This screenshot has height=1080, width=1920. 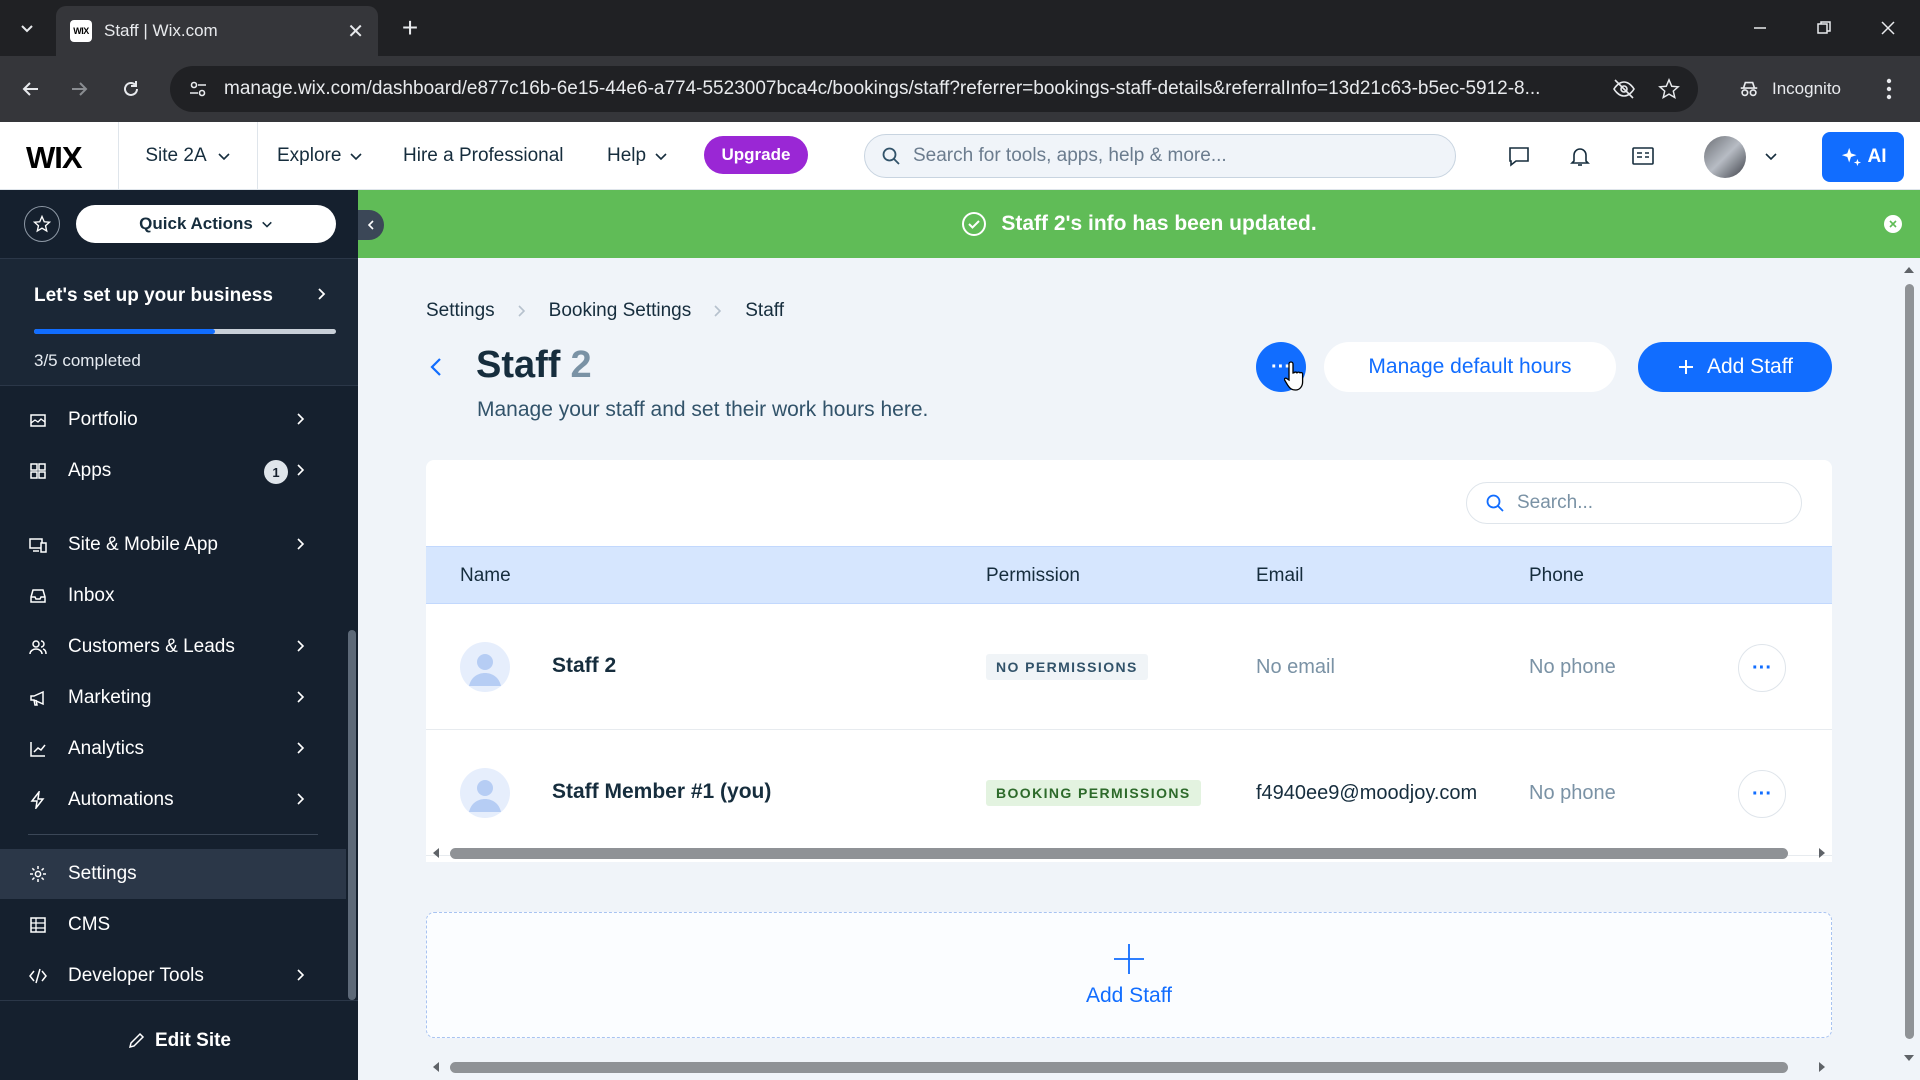 What do you see at coordinates (1725, 157) in the screenshot?
I see `account-avatar` at bounding box center [1725, 157].